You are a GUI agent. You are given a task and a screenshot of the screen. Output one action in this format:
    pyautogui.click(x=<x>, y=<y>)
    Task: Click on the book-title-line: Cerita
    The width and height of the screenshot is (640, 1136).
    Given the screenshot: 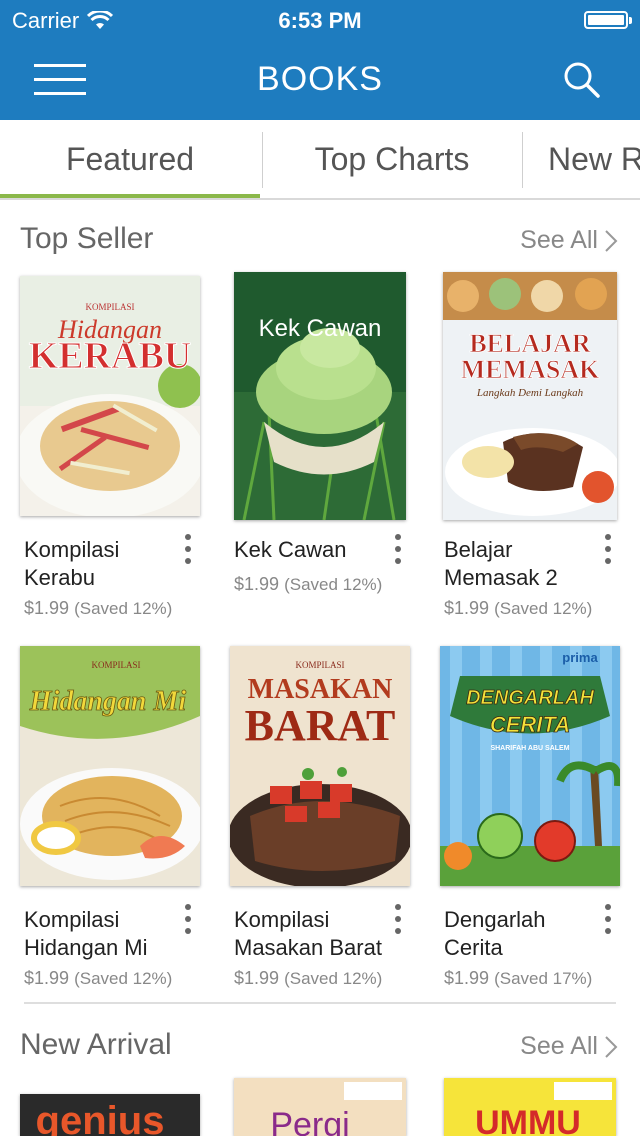 What is the action you would take?
    pyautogui.click(x=473, y=947)
    